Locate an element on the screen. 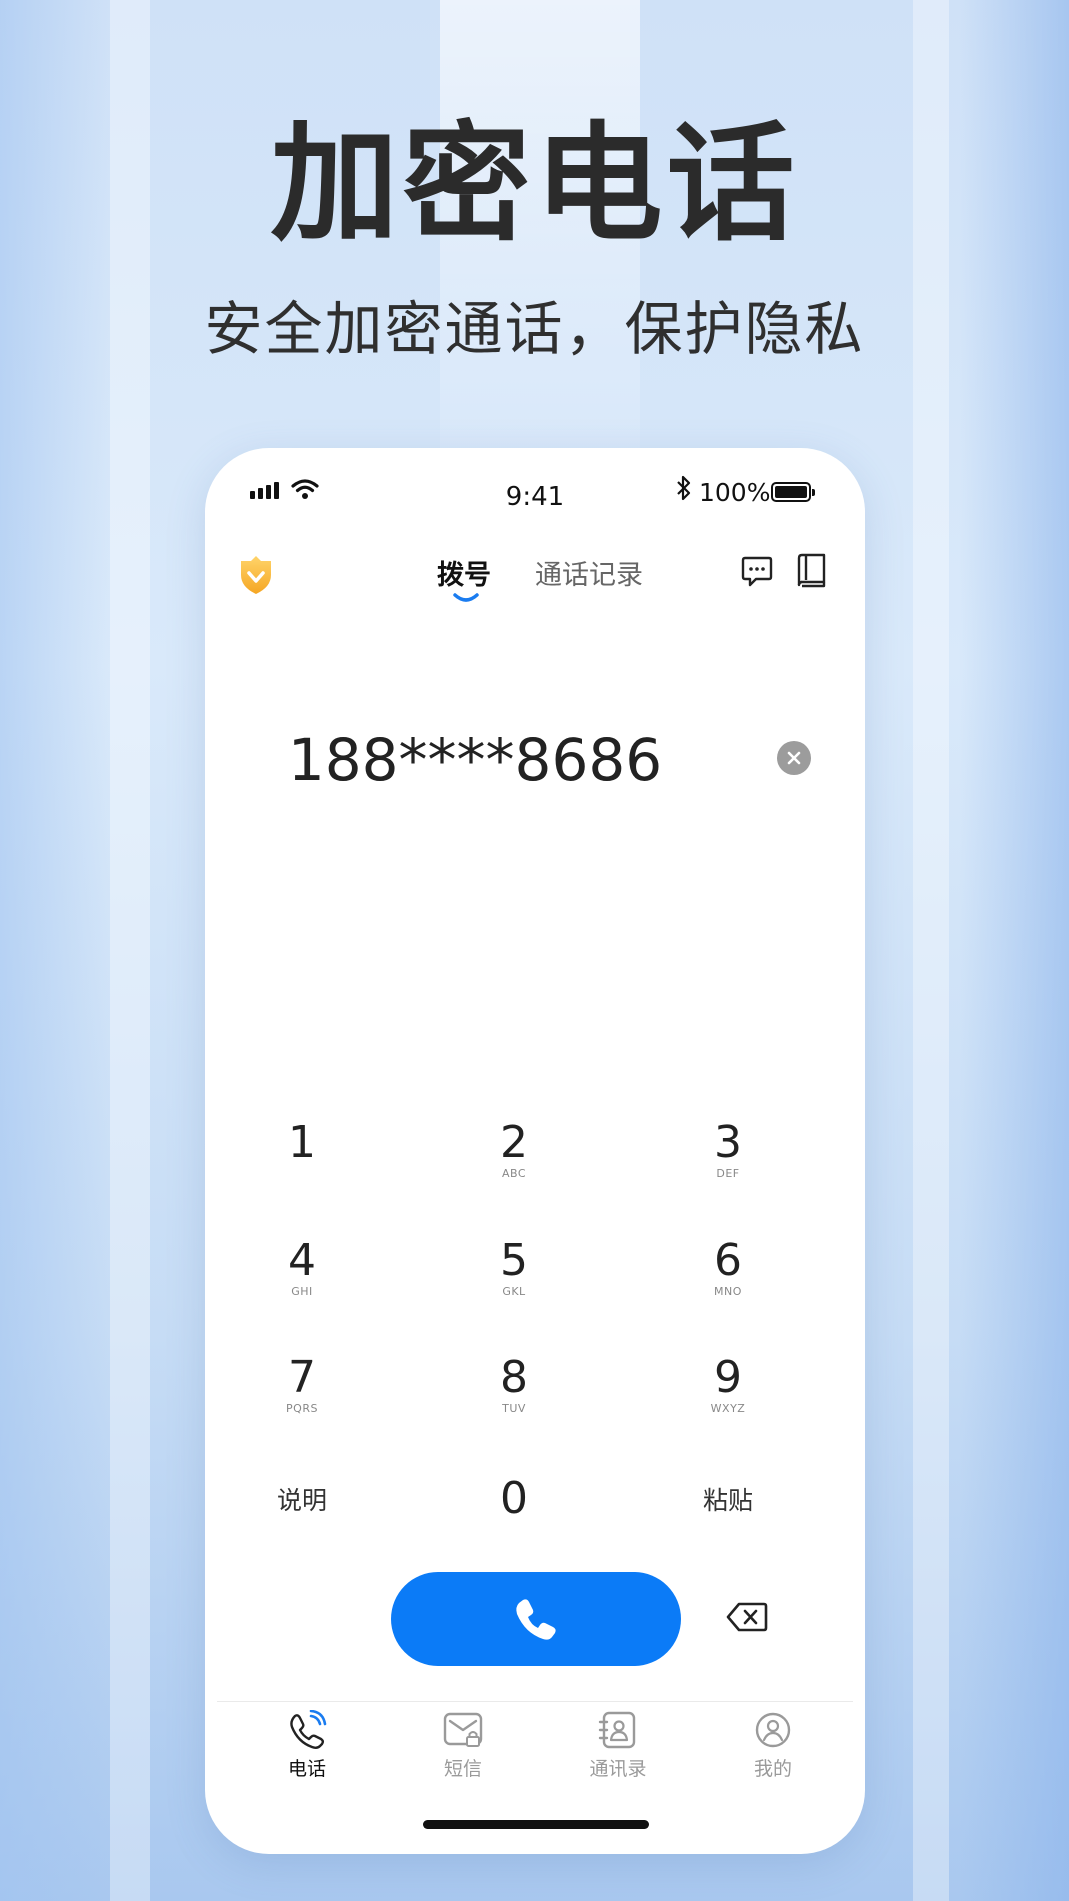  key-6: 6 MNO is located at coordinates (728, 1281).